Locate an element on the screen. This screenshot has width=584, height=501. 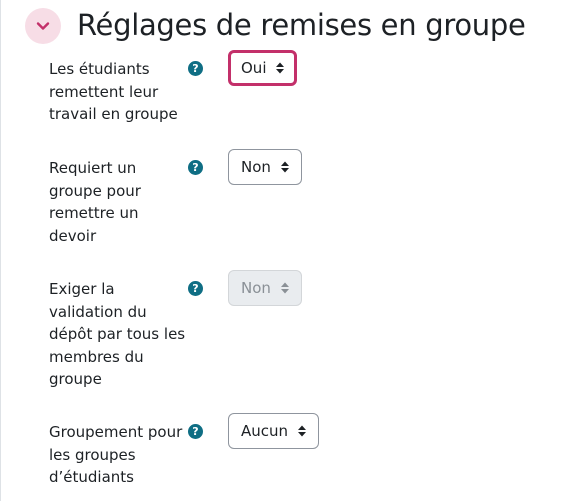
section-header: Réglages de remises en groupe is located at coordinates (292, 26).